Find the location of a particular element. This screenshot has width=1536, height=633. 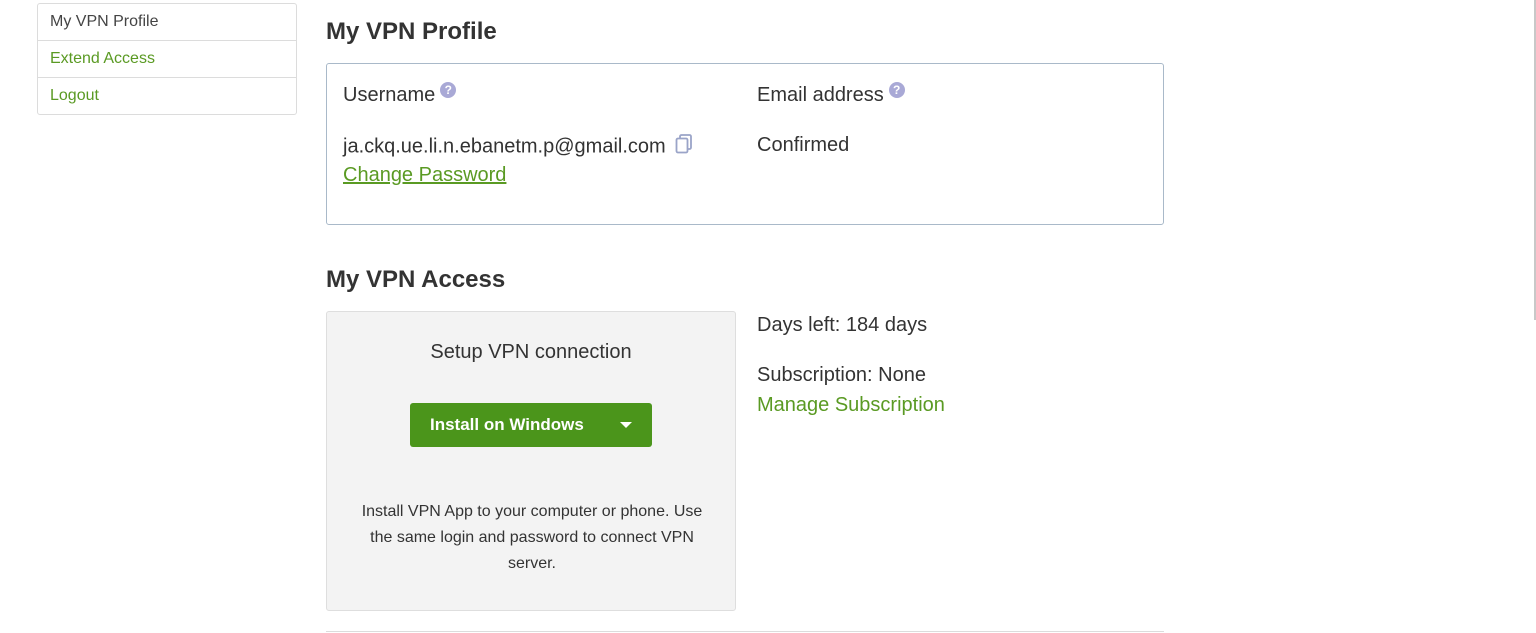

section-divider is located at coordinates (745, 631).